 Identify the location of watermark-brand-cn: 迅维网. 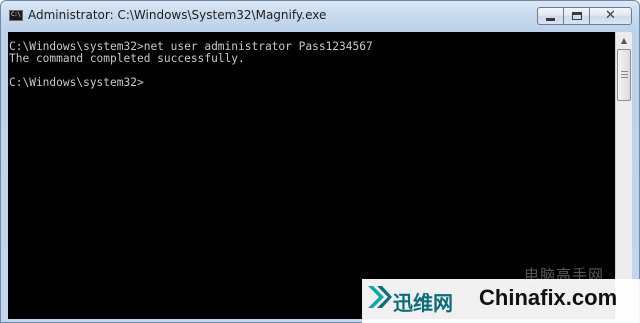
(423, 303).